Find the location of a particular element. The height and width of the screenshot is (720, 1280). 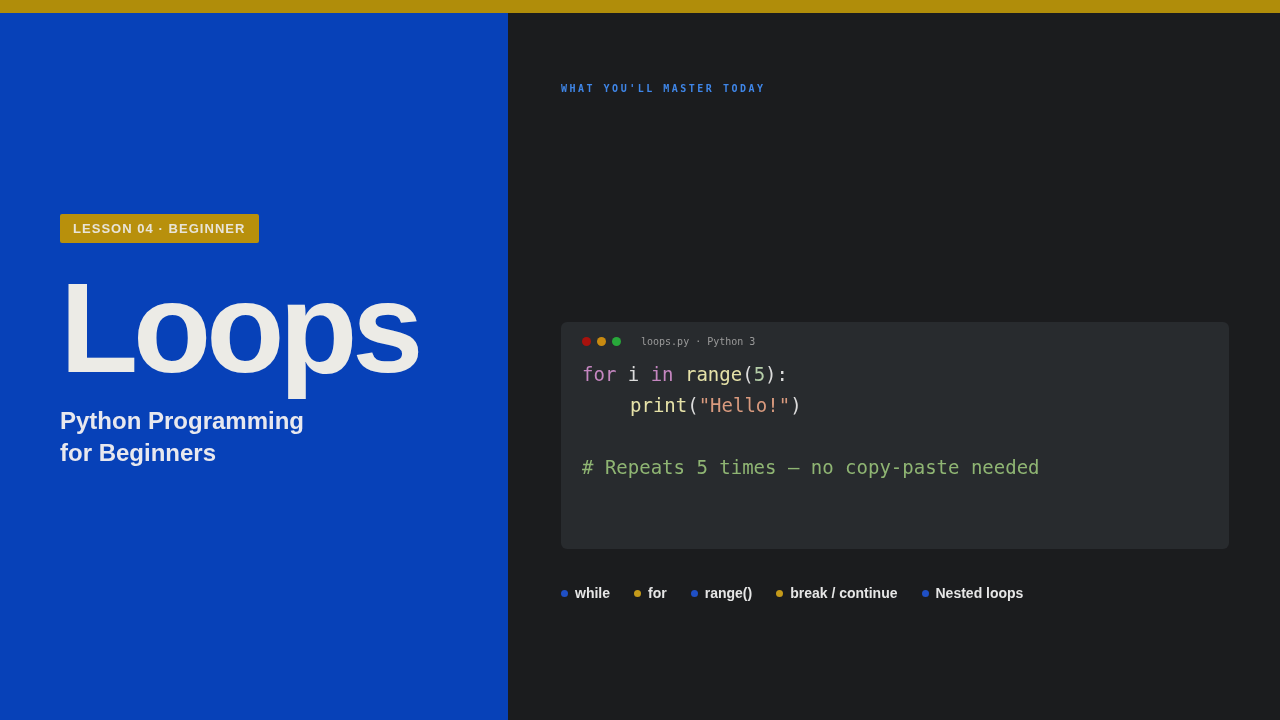

topic-label: for is located at coordinates (657, 593).